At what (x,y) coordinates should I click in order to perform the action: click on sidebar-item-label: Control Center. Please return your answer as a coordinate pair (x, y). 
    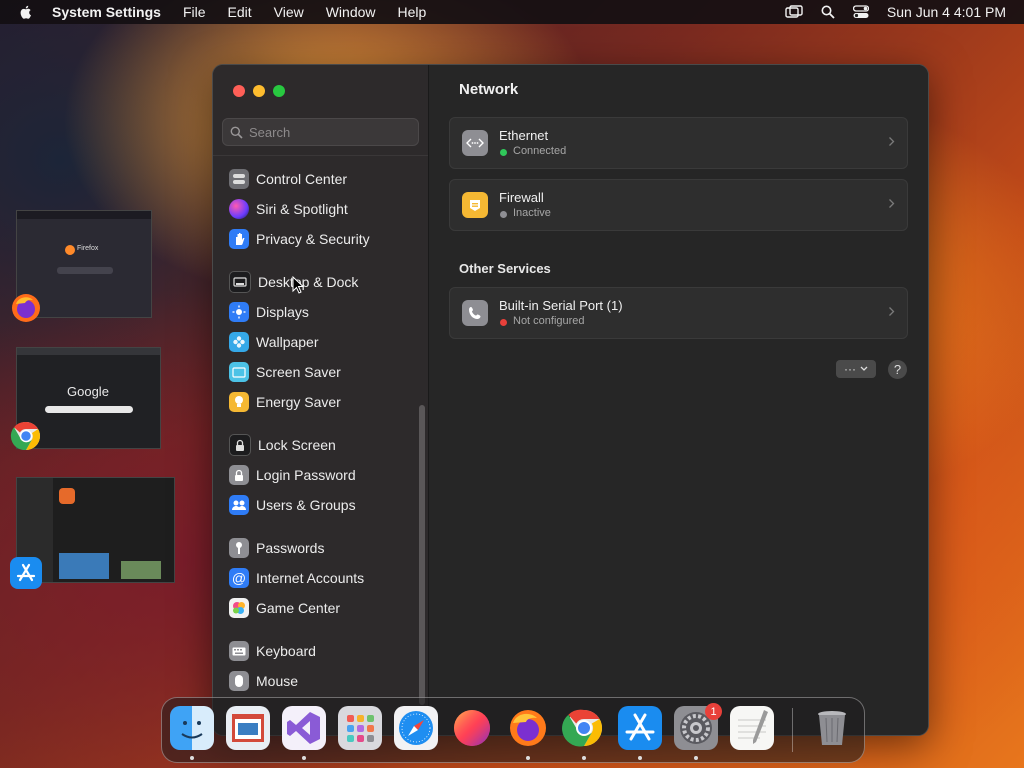
    Looking at the image, I should click on (302, 179).